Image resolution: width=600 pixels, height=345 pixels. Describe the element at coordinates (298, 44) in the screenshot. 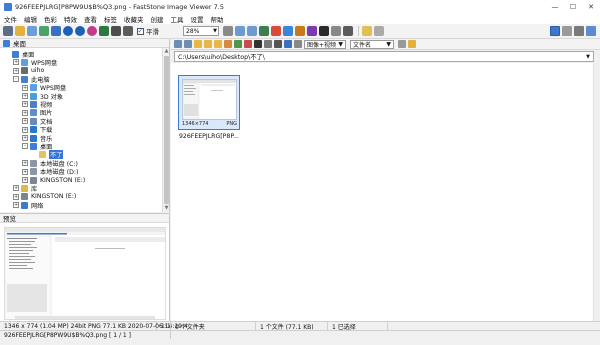

I see `grid-icon` at that location.